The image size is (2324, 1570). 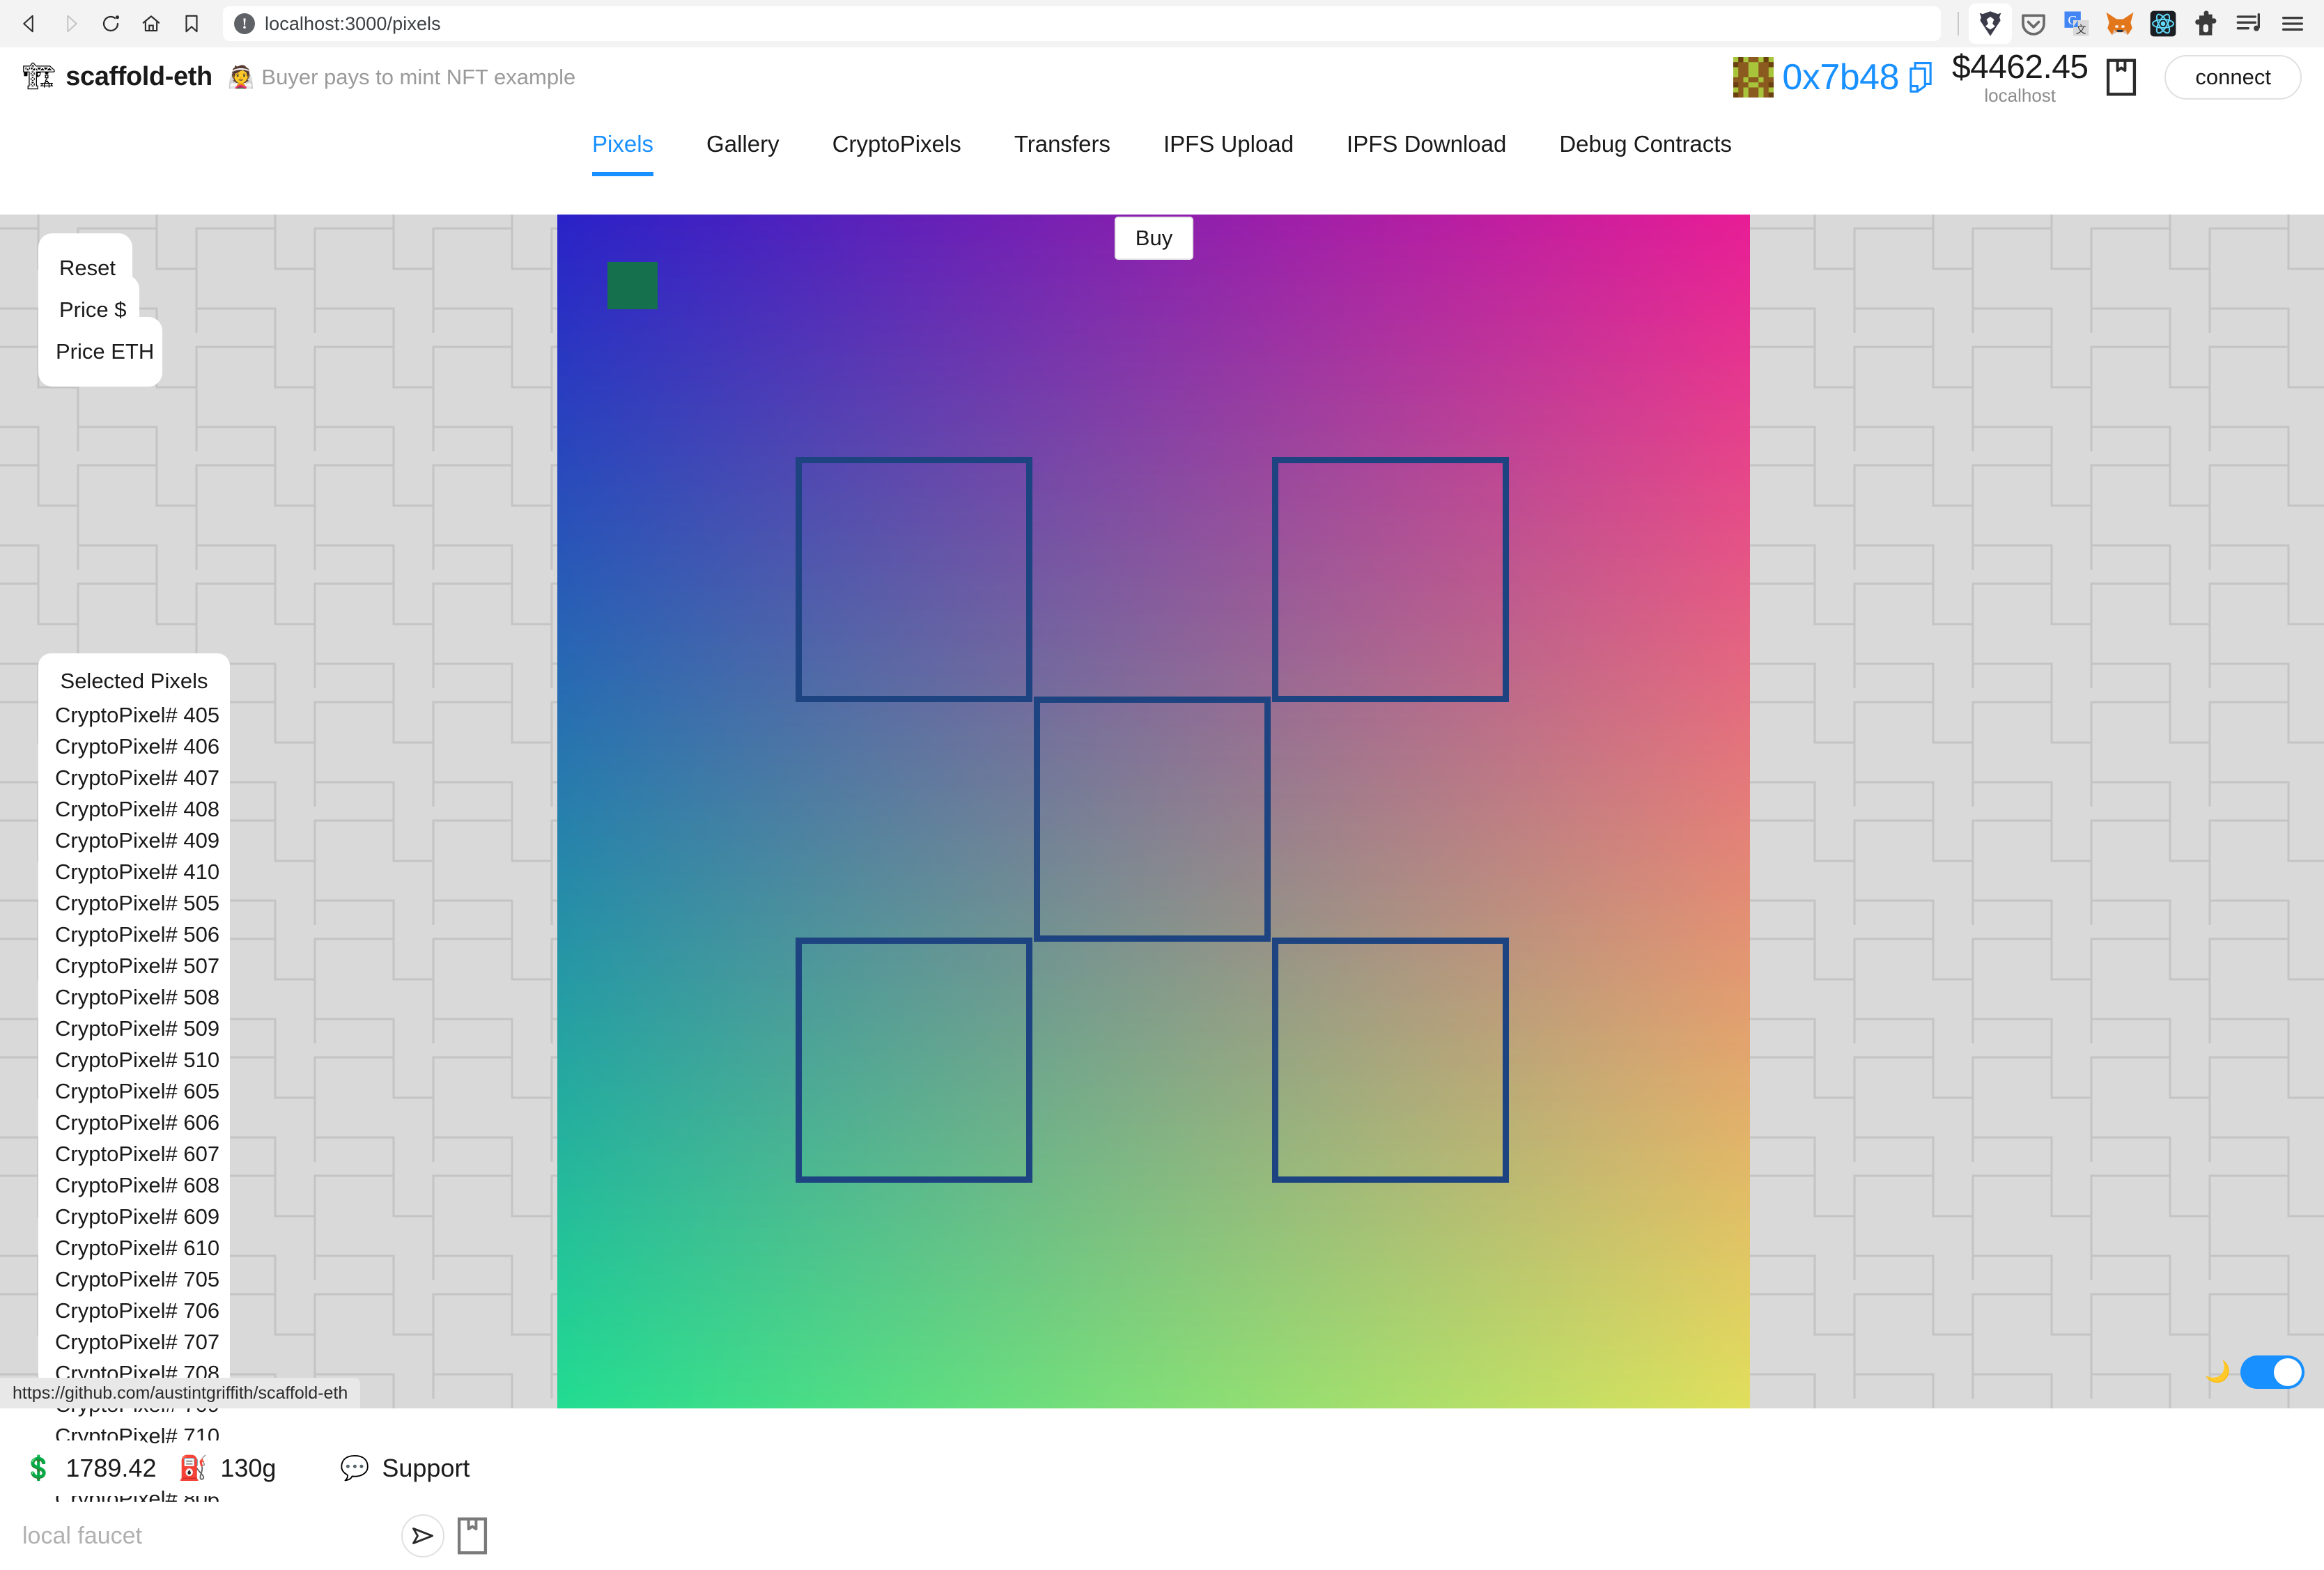 What do you see at coordinates (134, 965) in the screenshot?
I see `selected-pixel-item: CryptoPixel# 507` at bounding box center [134, 965].